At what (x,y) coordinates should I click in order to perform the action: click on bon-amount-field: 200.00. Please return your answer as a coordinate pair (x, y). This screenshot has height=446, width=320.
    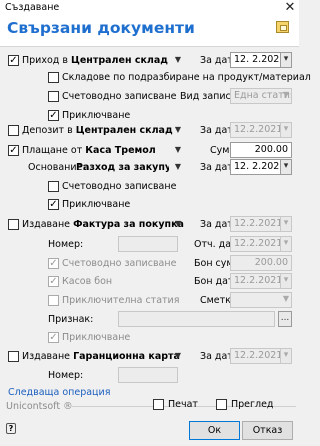
    Looking at the image, I should click on (261, 263).